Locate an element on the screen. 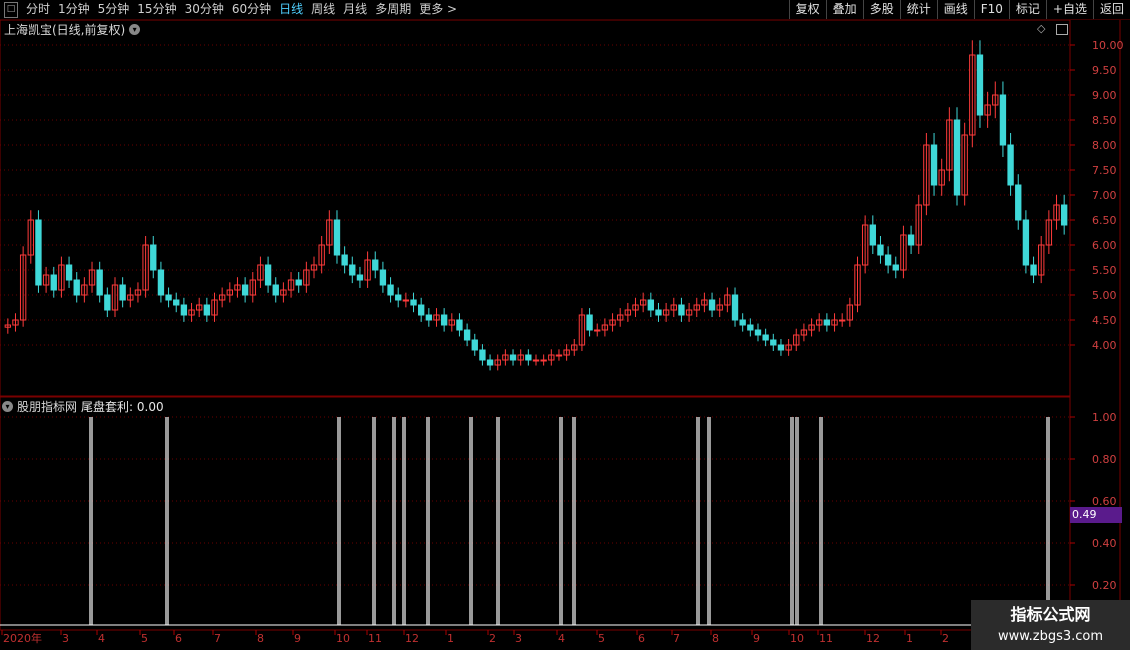  tab-weekly: 周线 is located at coordinates (323, 9).